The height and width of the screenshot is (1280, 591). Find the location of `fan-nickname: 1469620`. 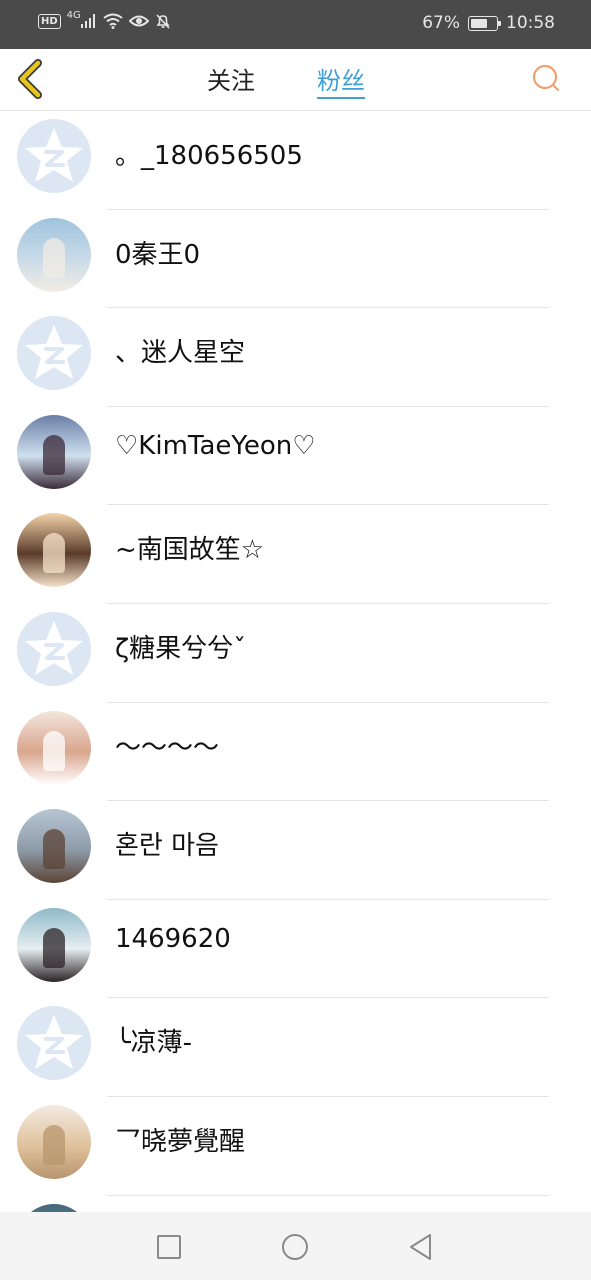

fan-nickname: 1469620 is located at coordinates (173, 938).